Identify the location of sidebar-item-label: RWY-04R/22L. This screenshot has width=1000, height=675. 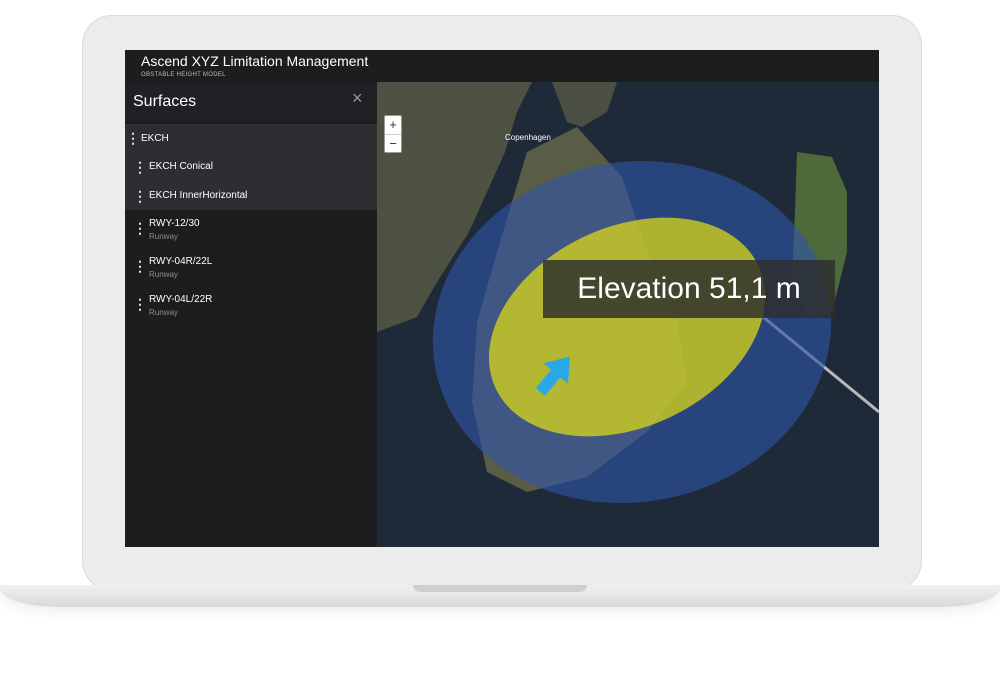
(181, 261).